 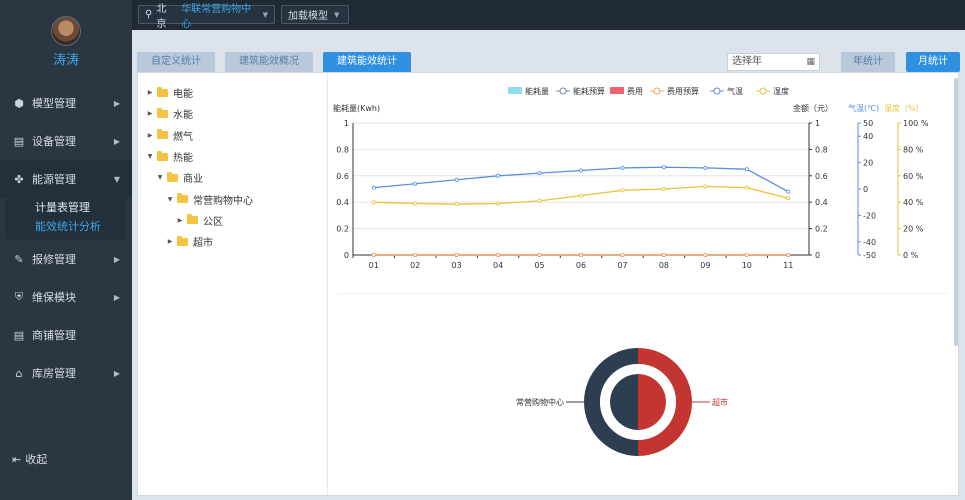 What do you see at coordinates (66, 31) in the screenshot?
I see `avatar` at bounding box center [66, 31].